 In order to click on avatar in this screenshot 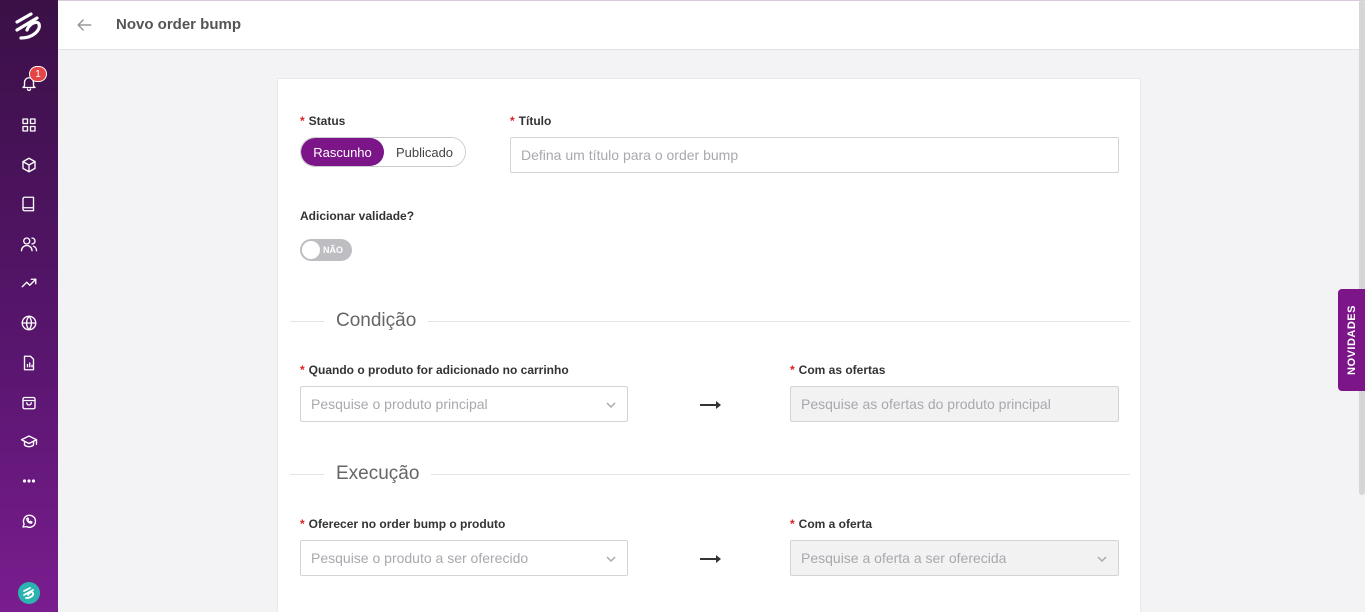, I will do `click(29, 593)`.